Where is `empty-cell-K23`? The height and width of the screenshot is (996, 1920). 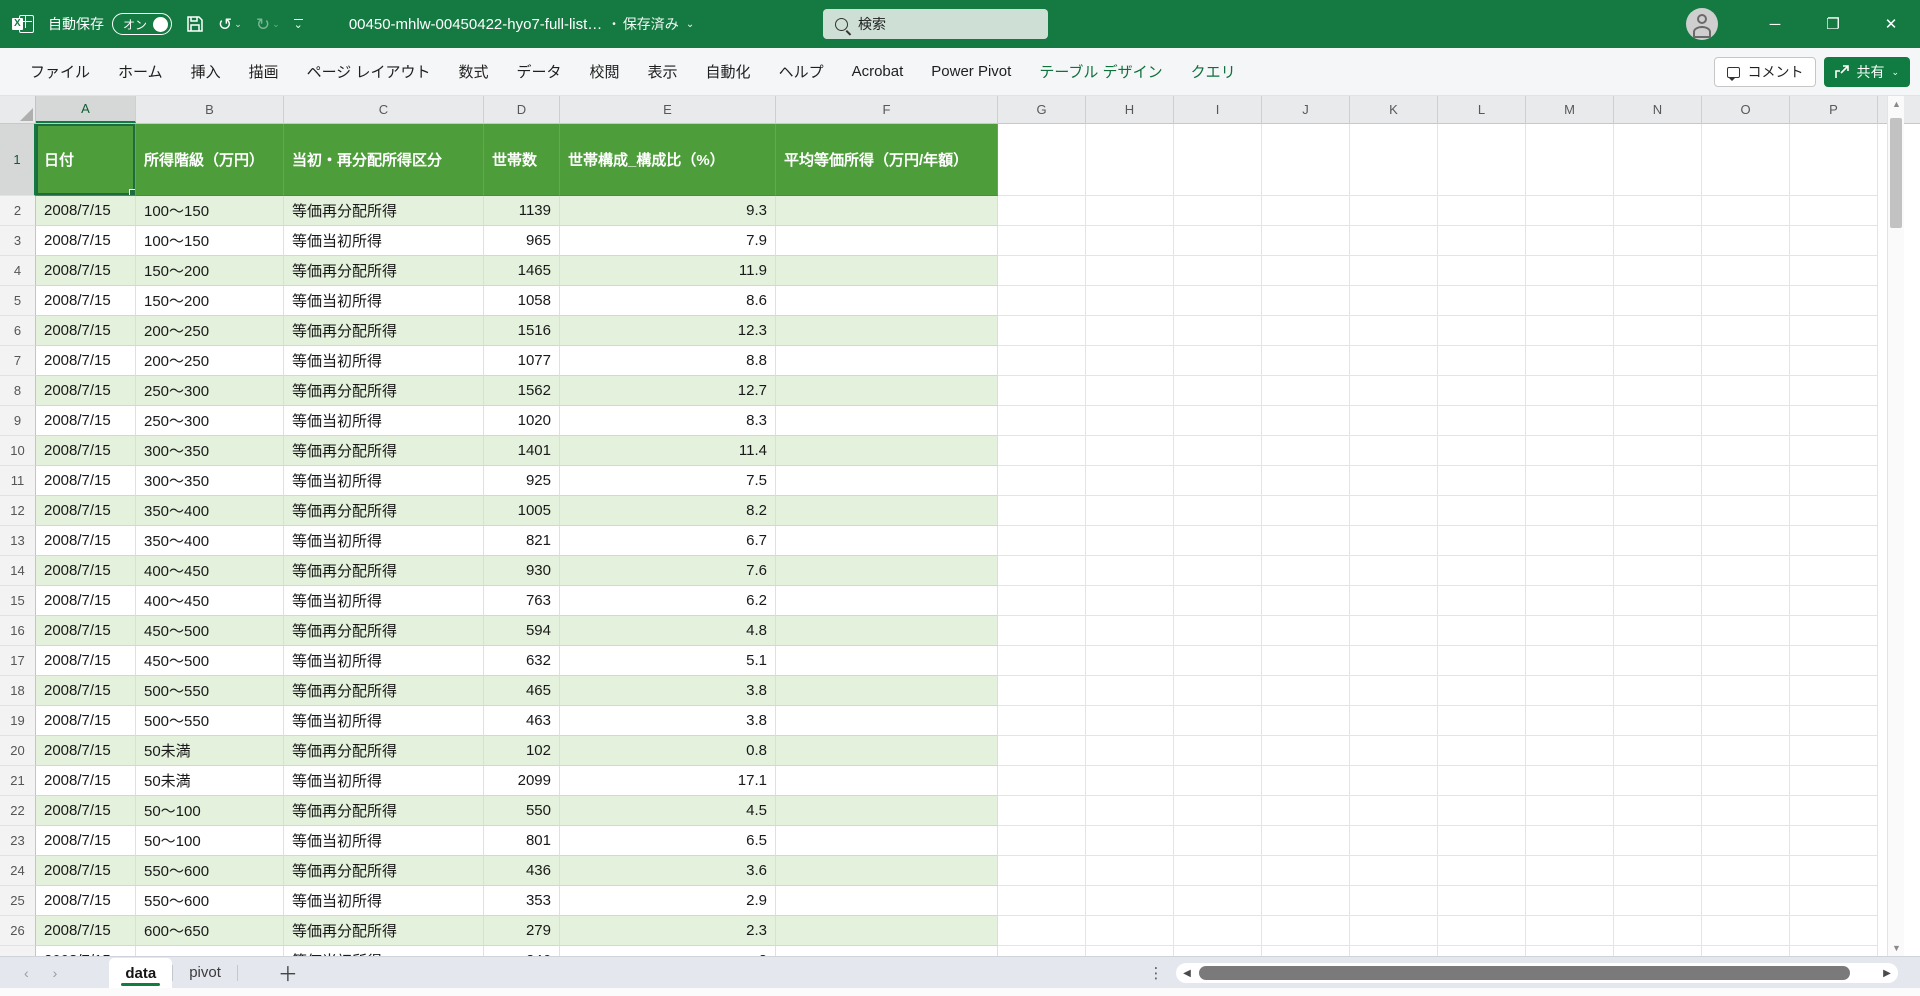 empty-cell-K23 is located at coordinates (1394, 841).